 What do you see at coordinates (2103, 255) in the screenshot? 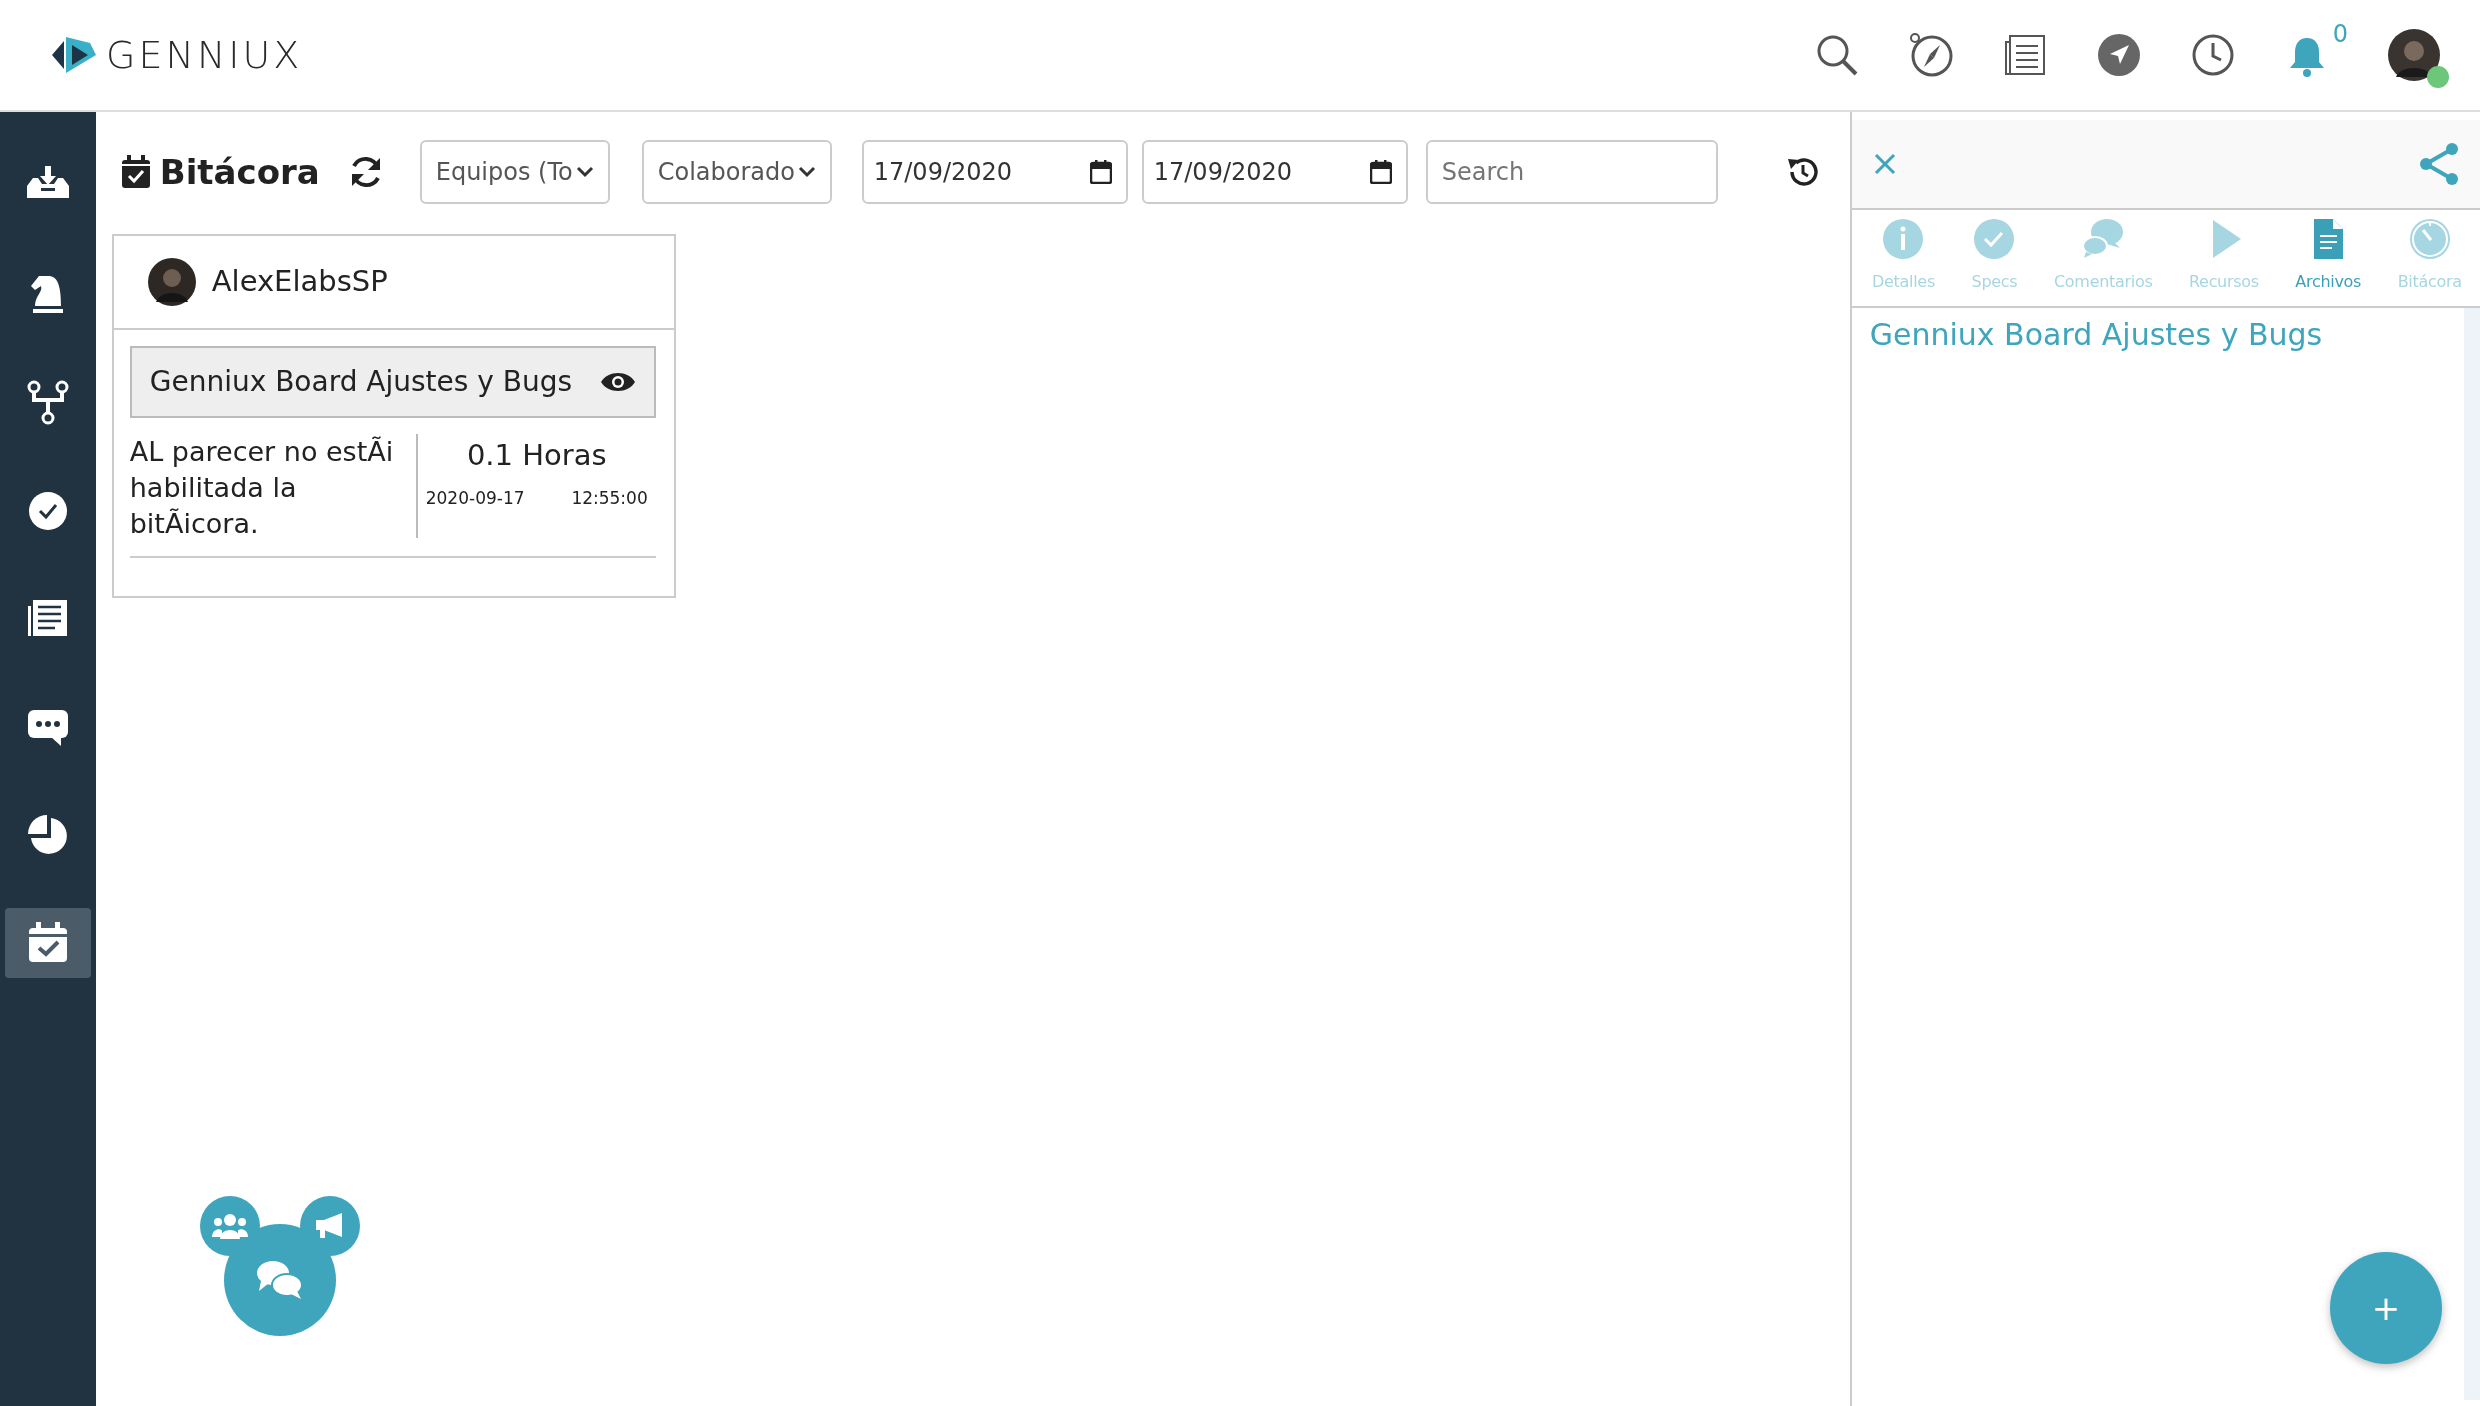
I see `panel-tab: Comentarios` at bounding box center [2103, 255].